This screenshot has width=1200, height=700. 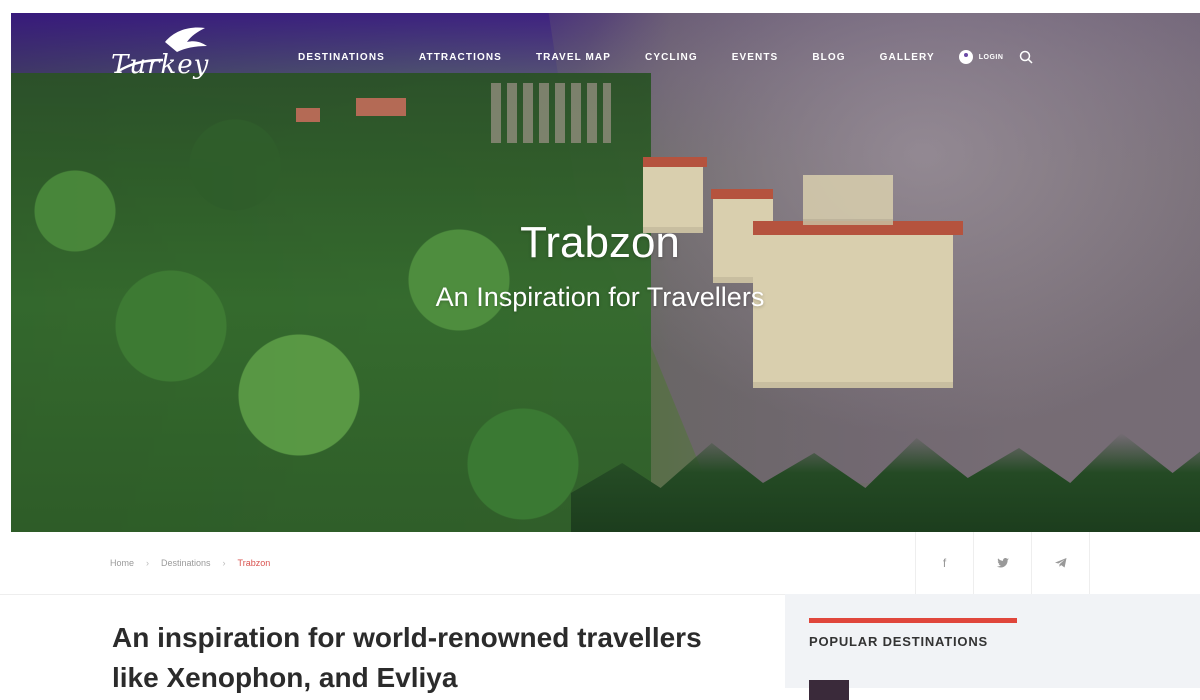 I want to click on hero-subtitle: An Inspiration for Travellers, so click(x=600, y=297).